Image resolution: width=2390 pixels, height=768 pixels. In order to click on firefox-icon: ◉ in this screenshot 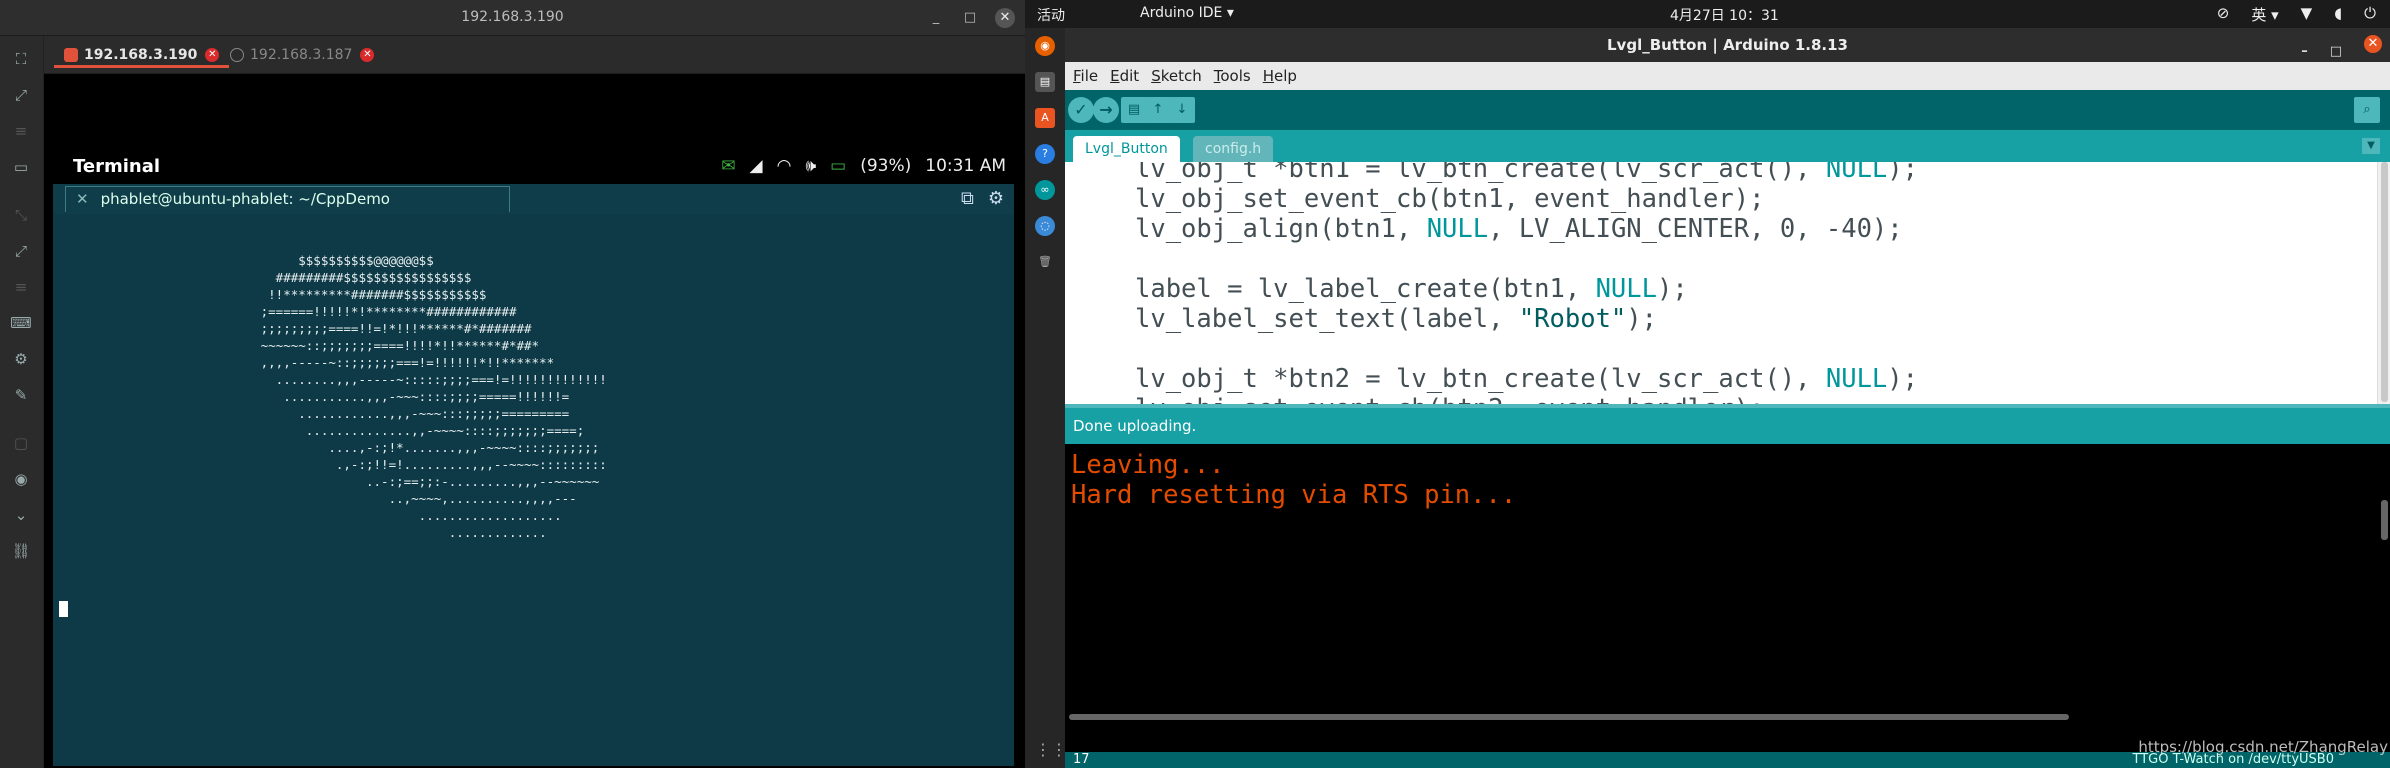, I will do `click(1045, 46)`.